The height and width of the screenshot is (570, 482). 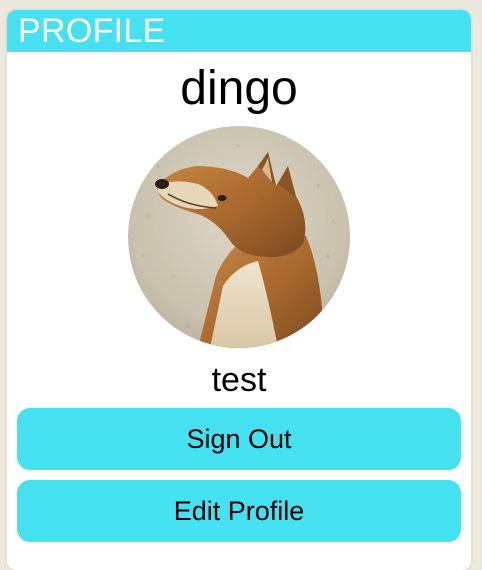 I want to click on edit-profile-button: Edit Profile, so click(x=239, y=511).